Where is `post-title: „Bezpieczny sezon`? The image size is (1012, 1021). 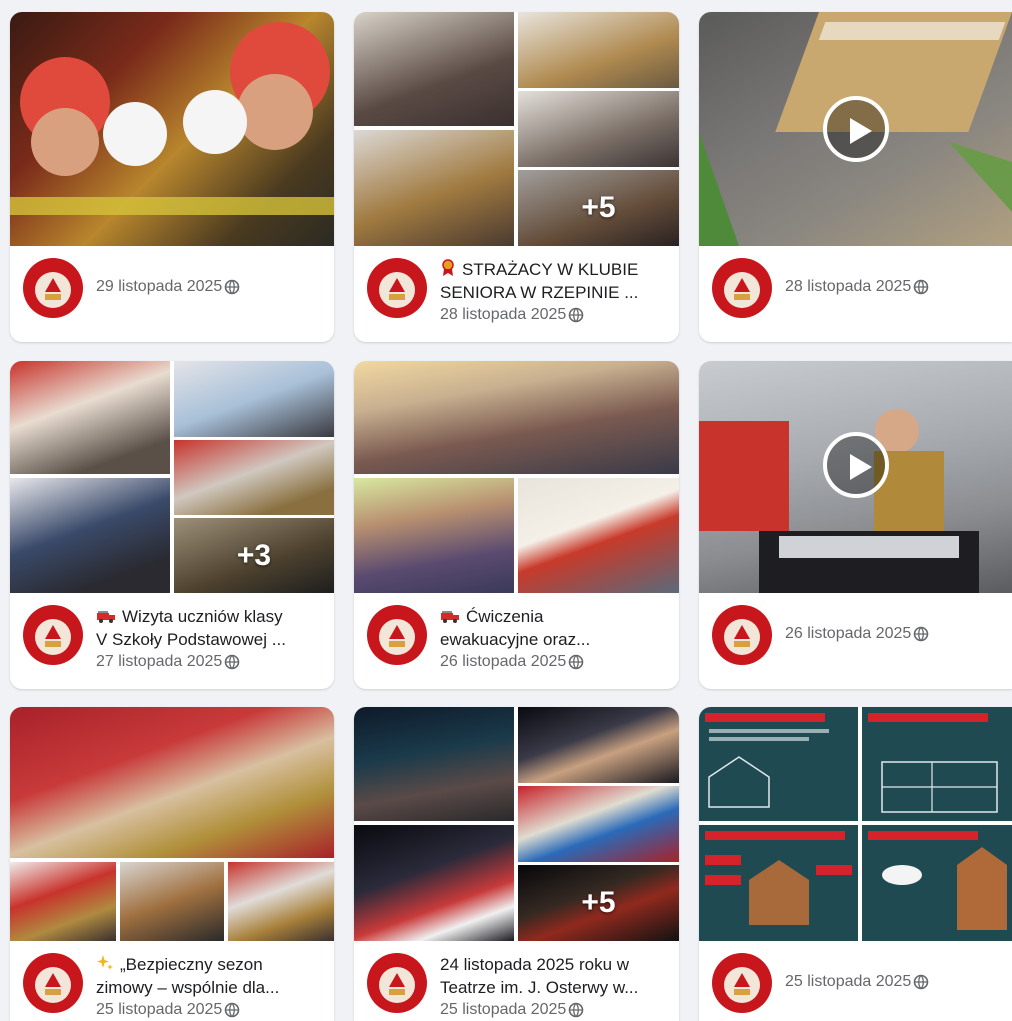
post-title: „Bezpieczny sezon is located at coordinates (209, 964).